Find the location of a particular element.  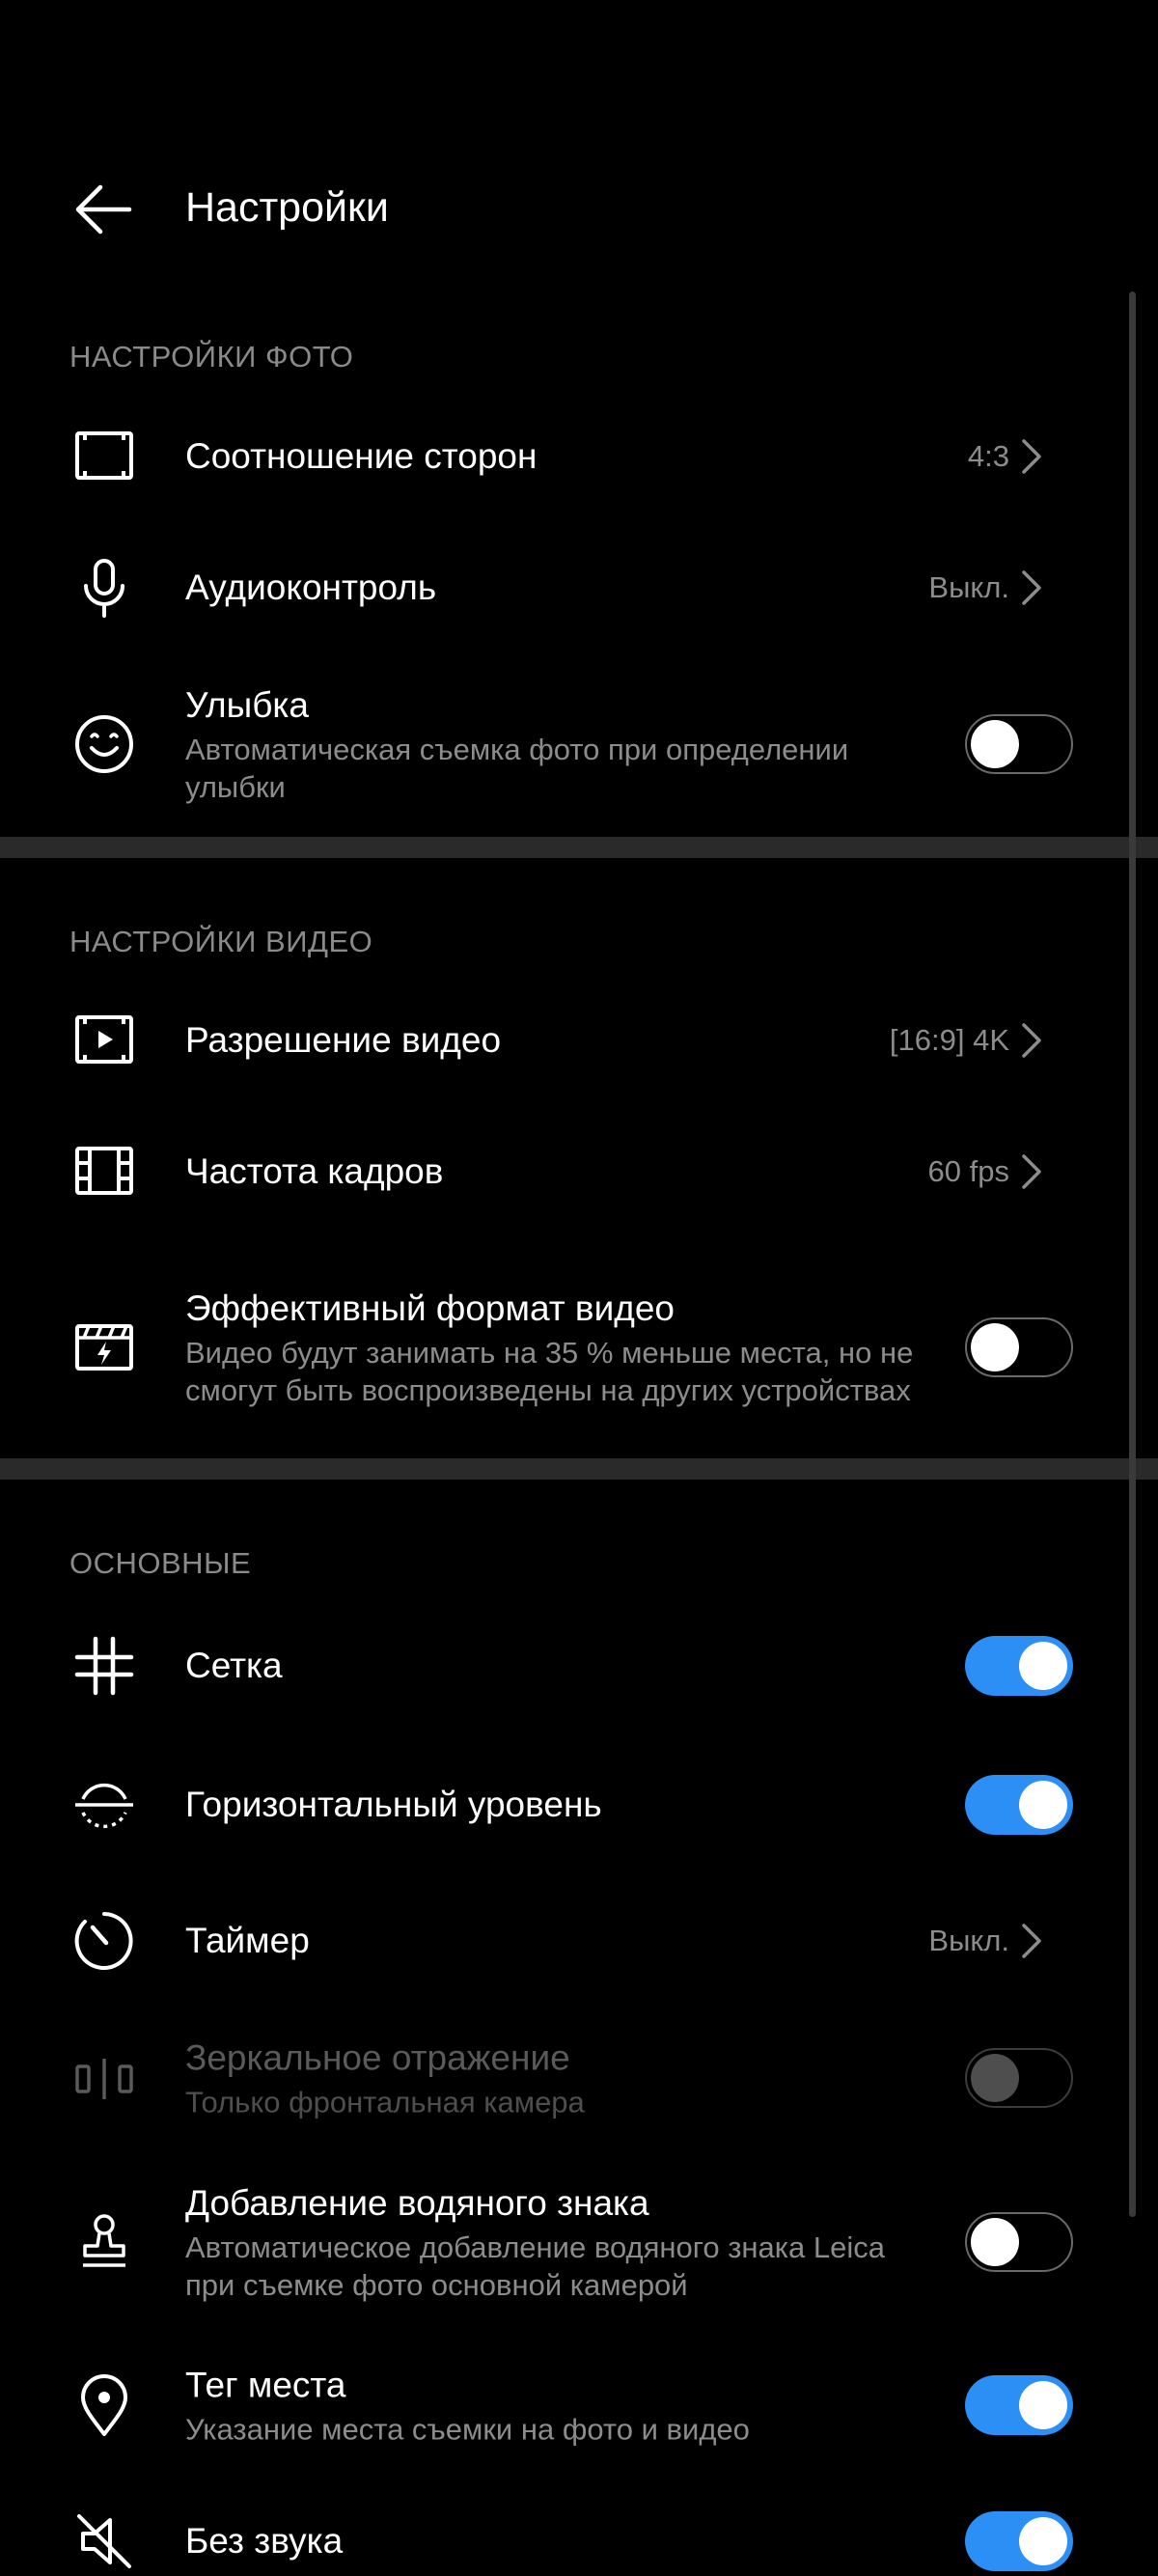

section-title-photo: НАСТРОЙКИ ФОТО is located at coordinates (211, 357).